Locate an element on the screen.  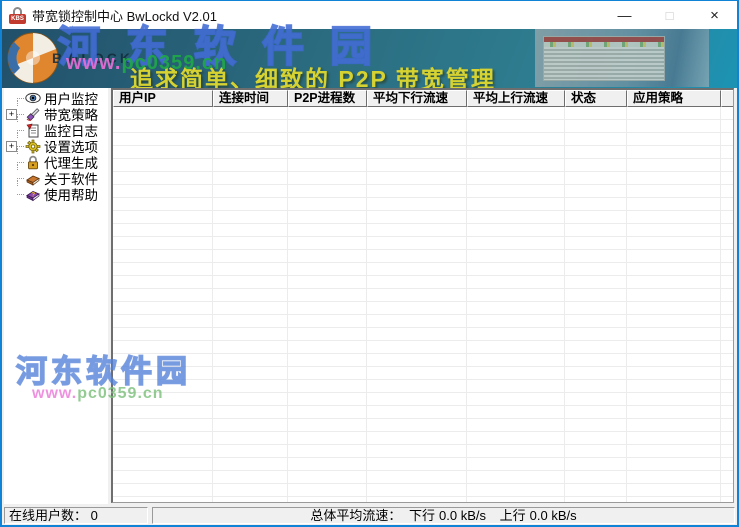
table-header: 用户IP 连接时间 P2P进程数 平均下行流速 平均上行流速 状态 应用策略 is located at coordinates (423, 98).